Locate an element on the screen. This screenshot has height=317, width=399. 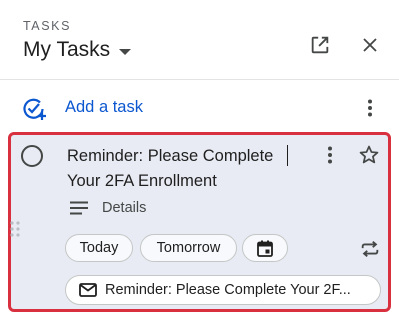
list-selector: My Tasks is located at coordinates (77, 50).